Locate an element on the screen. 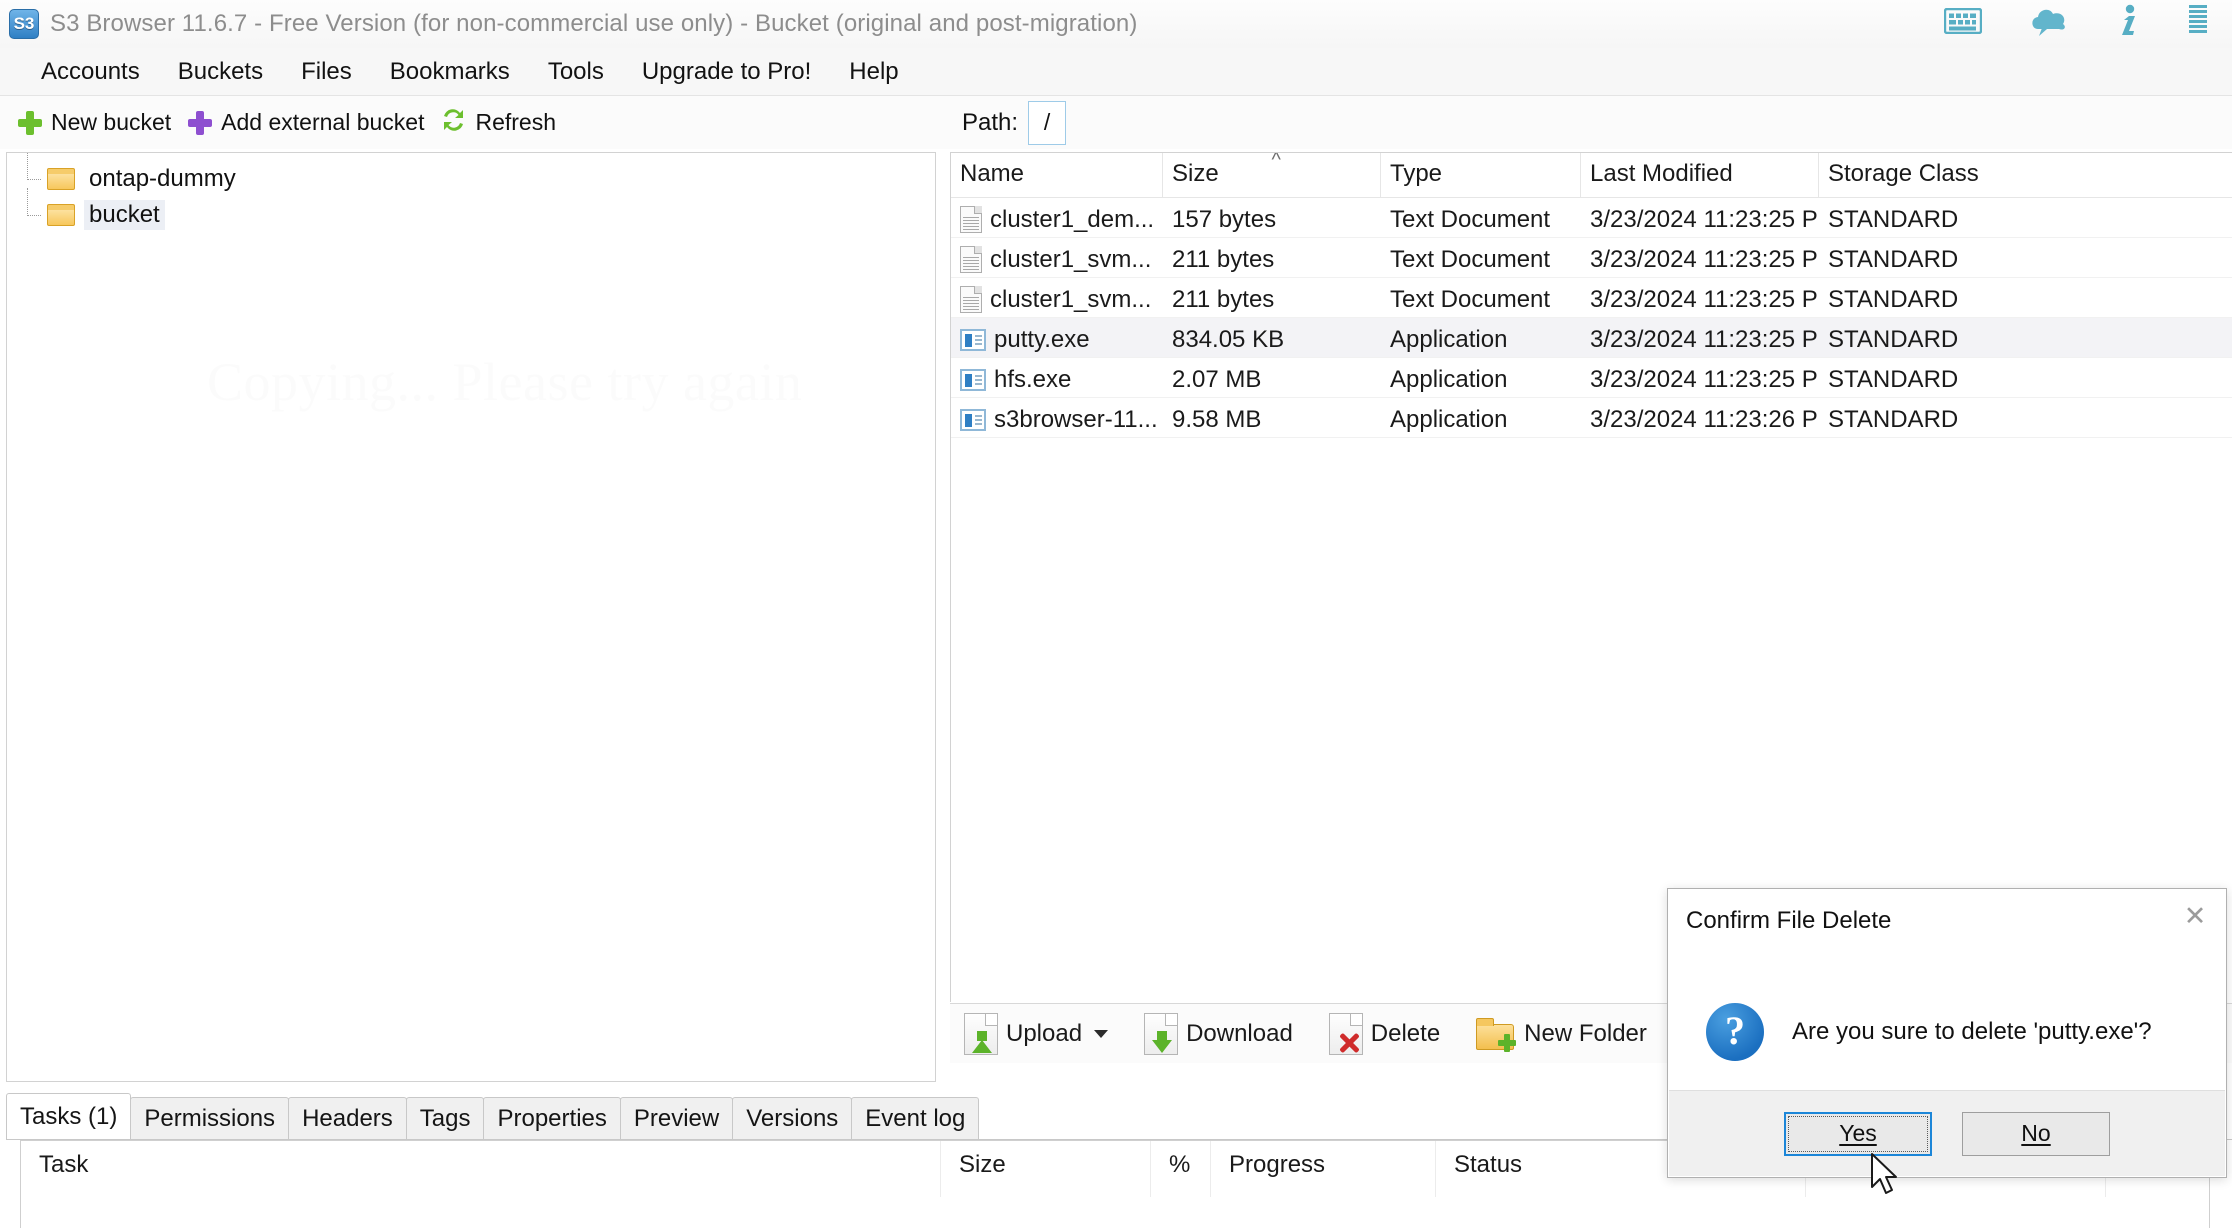 Image resolution: width=2232 pixels, height=1228 pixels. task-column-header-size: Size is located at coordinates (1046, 1169).